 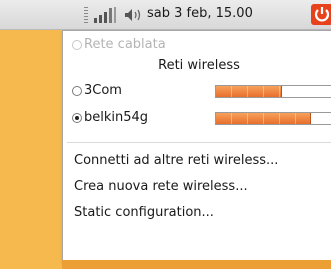 What do you see at coordinates (116, 117) in the screenshot?
I see `network-name: belkin54g` at bounding box center [116, 117].